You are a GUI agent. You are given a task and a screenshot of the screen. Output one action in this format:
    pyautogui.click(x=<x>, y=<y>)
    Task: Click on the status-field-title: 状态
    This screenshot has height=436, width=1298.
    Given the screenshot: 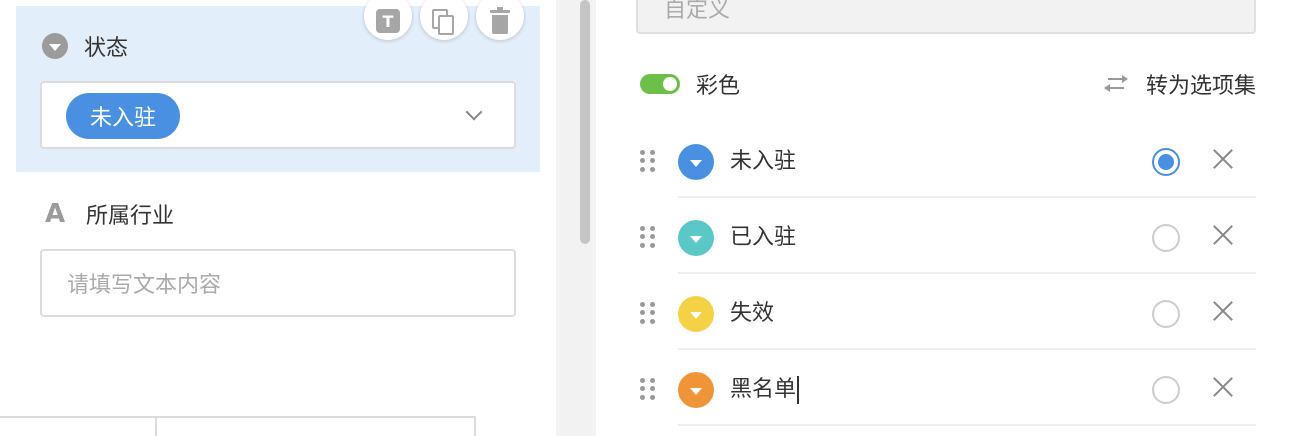 What is the action you would take?
    pyautogui.click(x=85, y=46)
    